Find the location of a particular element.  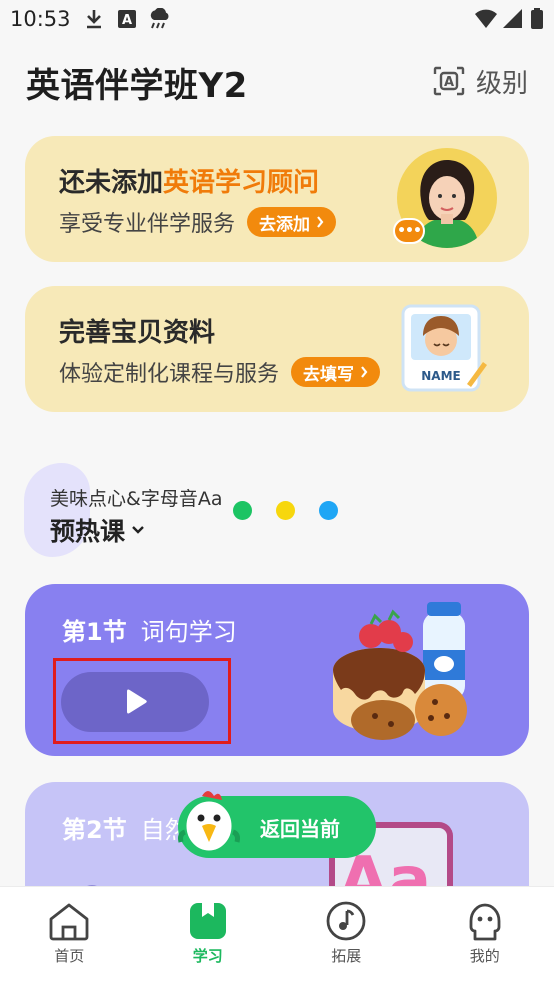

nav-expand: 拓展 is located at coordinates (346, 935).